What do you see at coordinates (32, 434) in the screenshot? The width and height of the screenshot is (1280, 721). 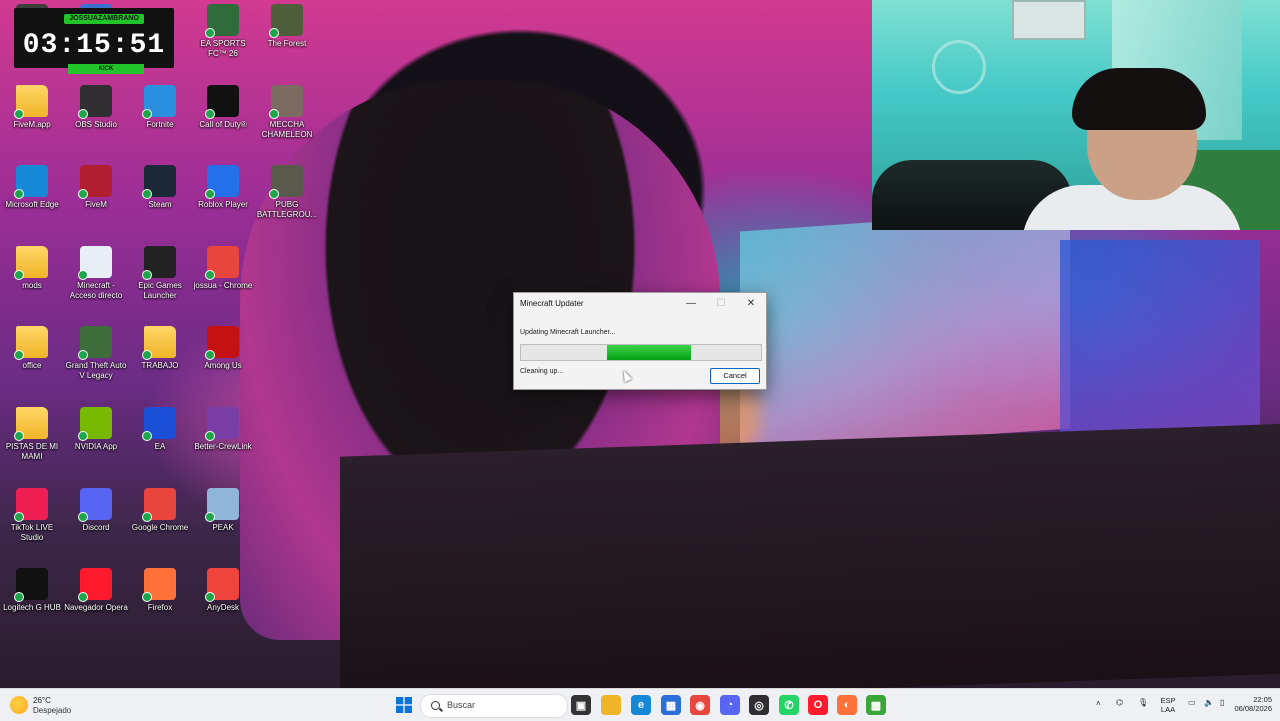 I see `desktop-icon-pistas: PISTAS DE MI MAMI` at bounding box center [32, 434].